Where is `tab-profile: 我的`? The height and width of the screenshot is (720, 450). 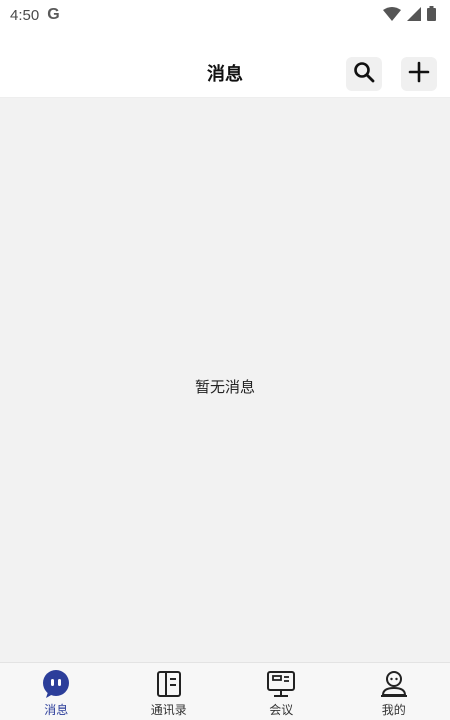 tab-profile: 我的 is located at coordinates (394, 691).